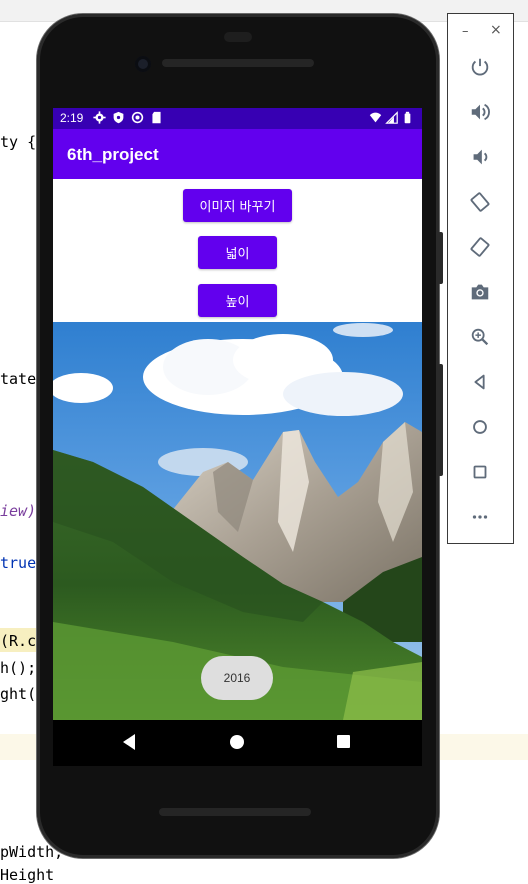 Image resolution: width=528 pixels, height=884 pixels. Describe the element at coordinates (99, 117) in the screenshot. I see `settings-icon` at that location.